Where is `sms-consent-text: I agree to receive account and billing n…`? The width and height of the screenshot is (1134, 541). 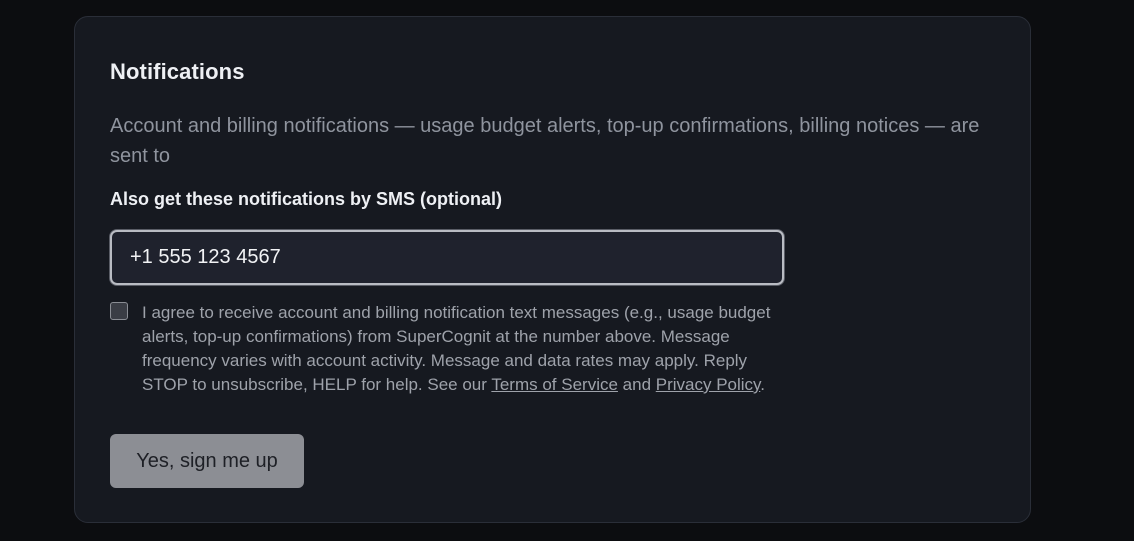 sms-consent-text: I agree to receive account and billing n… is located at coordinates (462, 349).